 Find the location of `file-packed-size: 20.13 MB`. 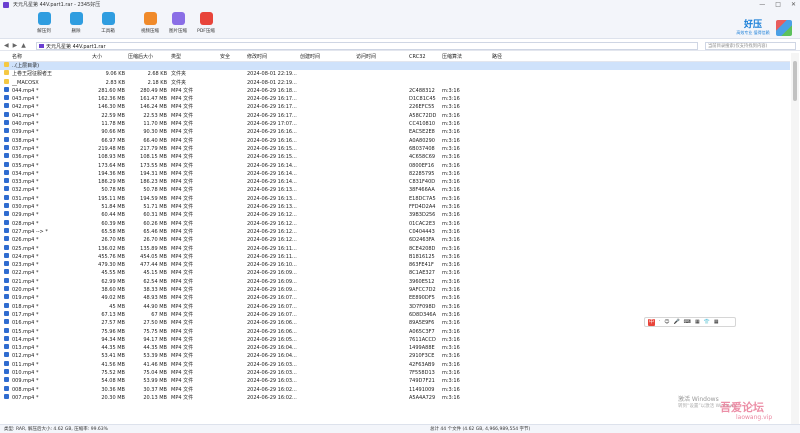

file-packed-size: 20.13 MB is located at coordinates (155, 397).